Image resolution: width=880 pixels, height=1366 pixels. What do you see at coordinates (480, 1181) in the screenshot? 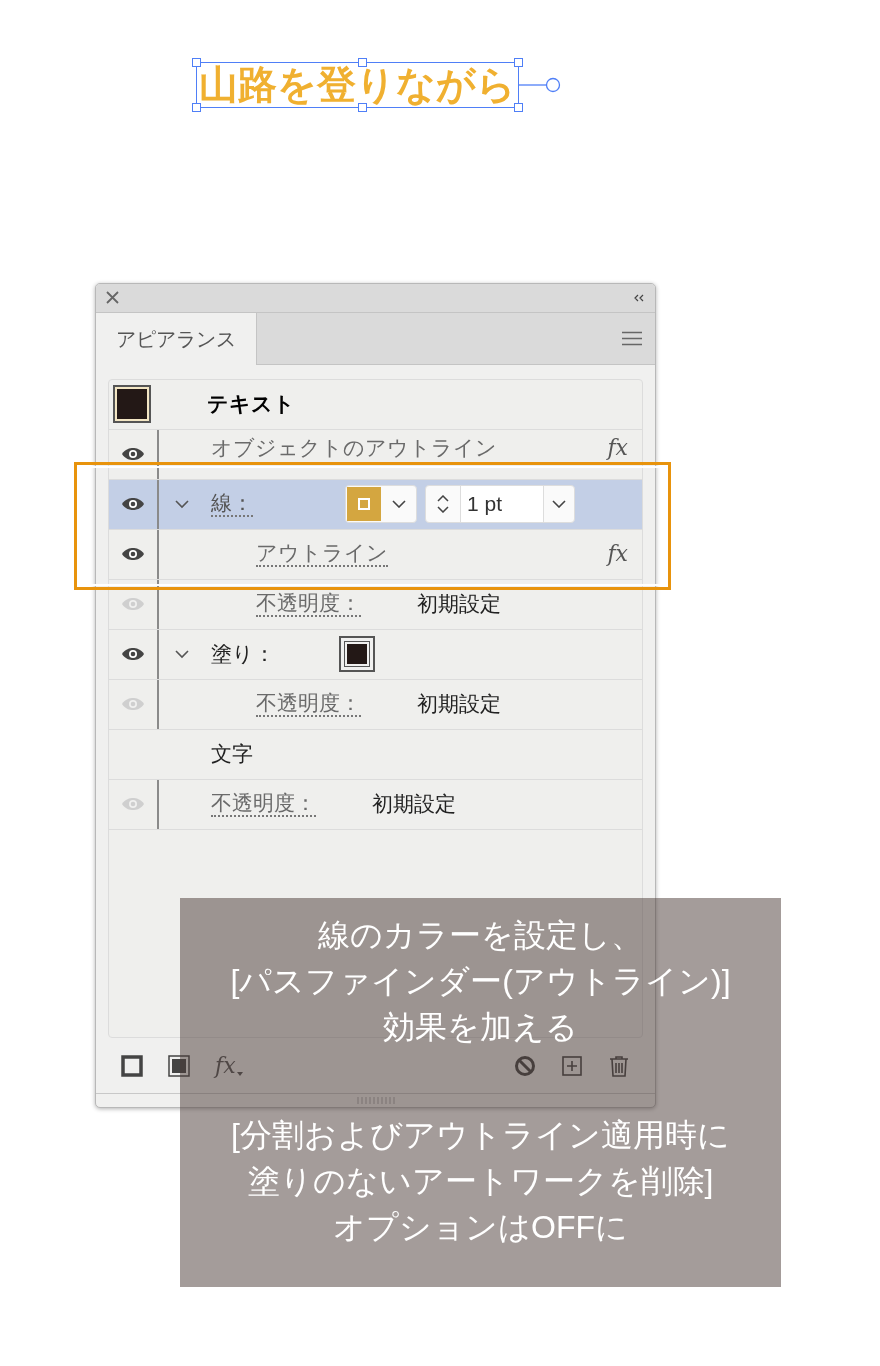
I see `annotation-note: [分割およびアウトライン適用時に 塗りのないアートワークを削除] オプションはOFFに` at bounding box center [480, 1181].